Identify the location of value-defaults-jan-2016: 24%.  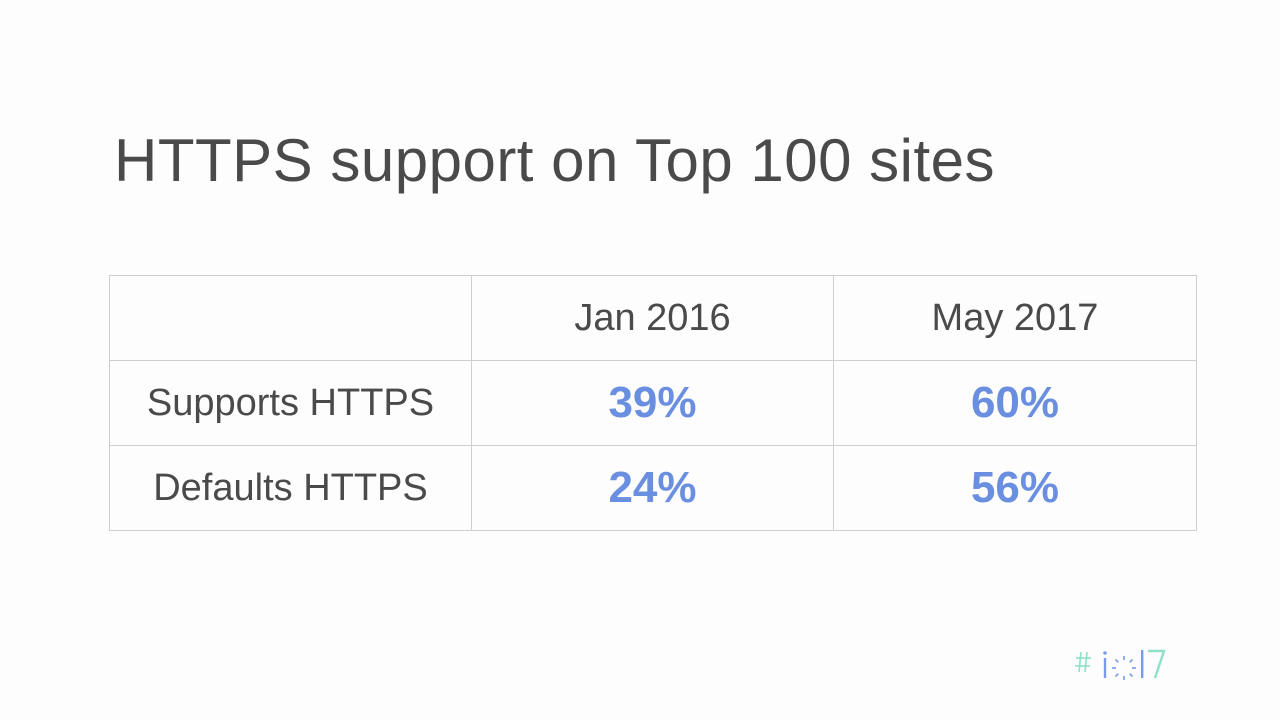
(652, 488).